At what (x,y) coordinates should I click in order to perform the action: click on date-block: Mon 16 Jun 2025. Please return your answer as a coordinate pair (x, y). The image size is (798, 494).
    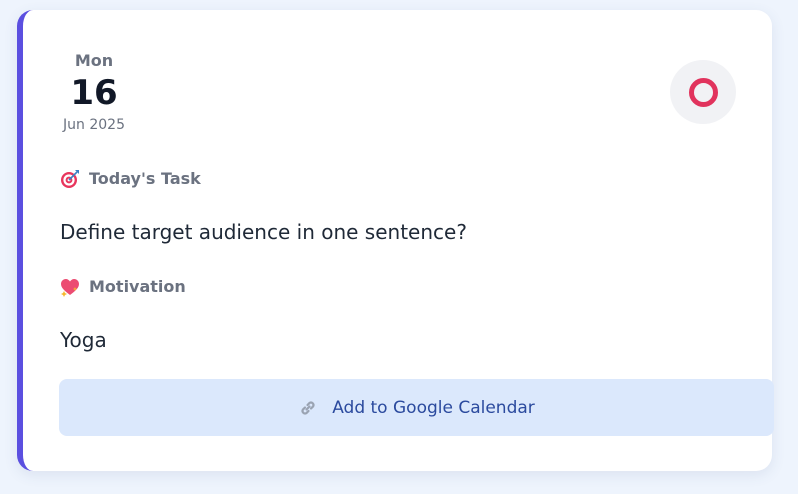
    Looking at the image, I should click on (94, 92).